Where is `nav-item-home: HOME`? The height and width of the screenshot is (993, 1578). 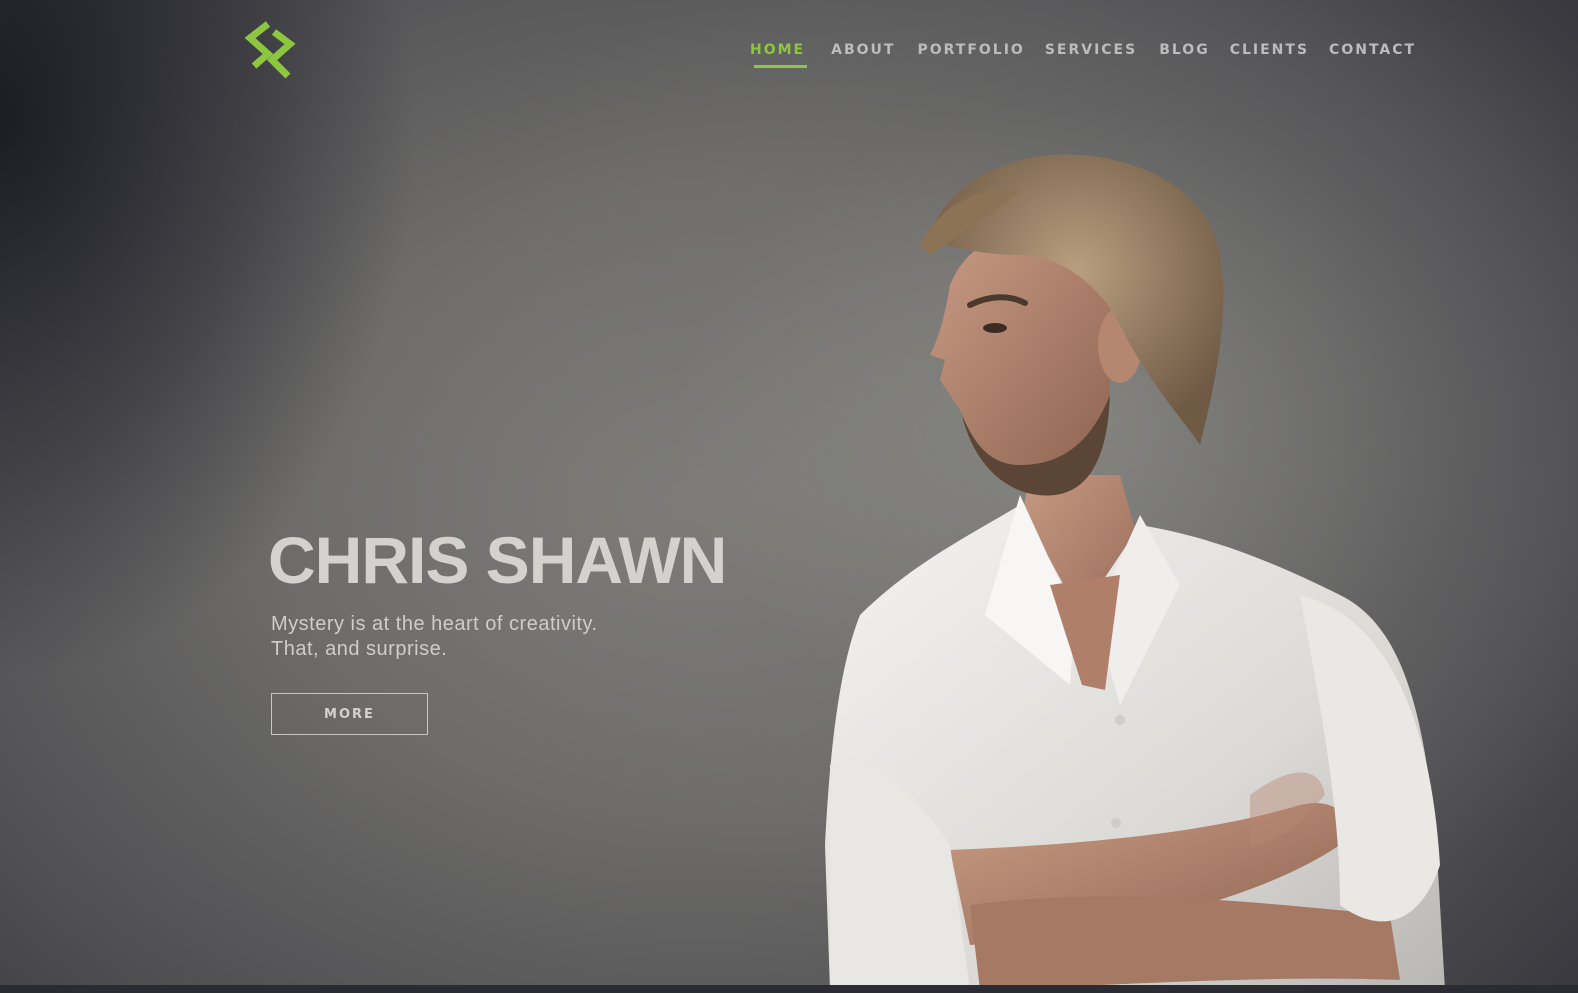
nav-item-home: HOME is located at coordinates (779, 53).